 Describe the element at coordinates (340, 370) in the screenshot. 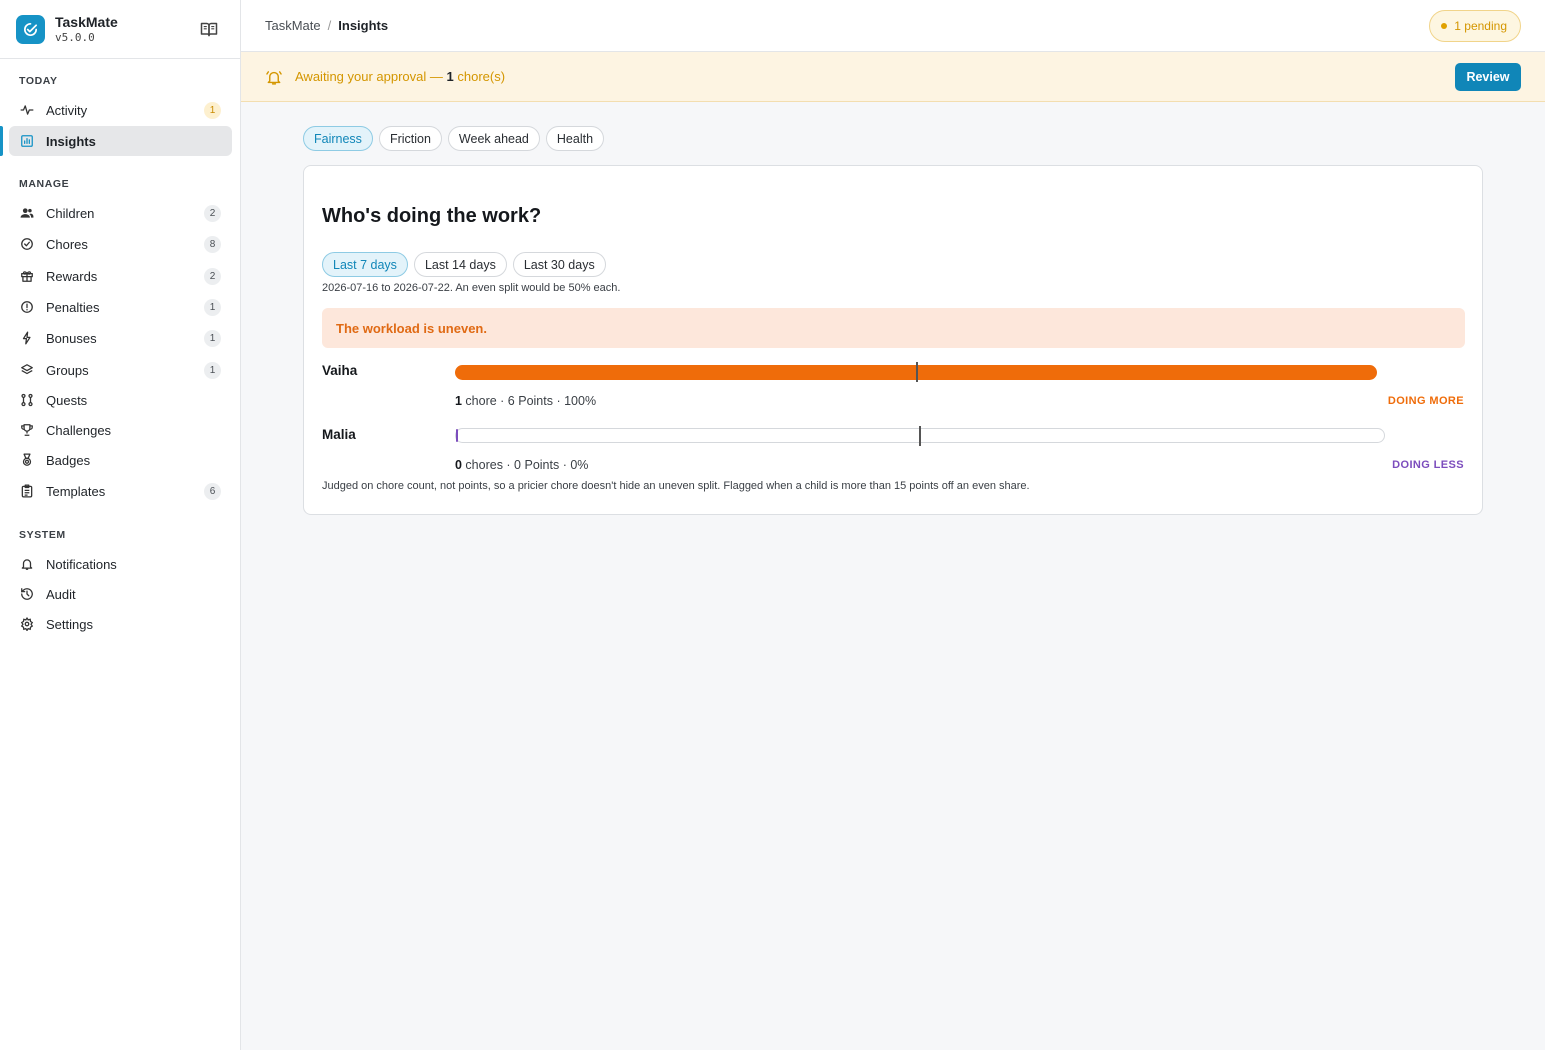

I see `child-name: Vaiha` at that location.